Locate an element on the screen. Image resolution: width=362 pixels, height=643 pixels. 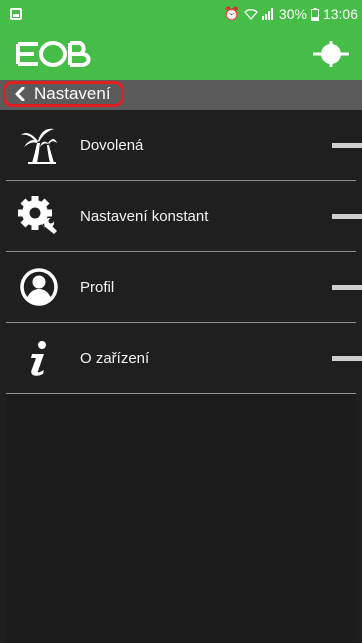
battery-percent: 30% is located at coordinates (292, 14).